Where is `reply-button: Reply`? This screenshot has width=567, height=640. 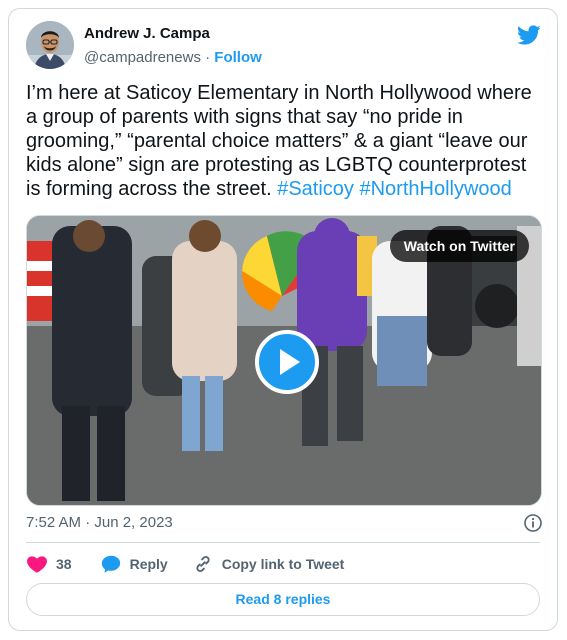
reply-button: Reply is located at coordinates (134, 564).